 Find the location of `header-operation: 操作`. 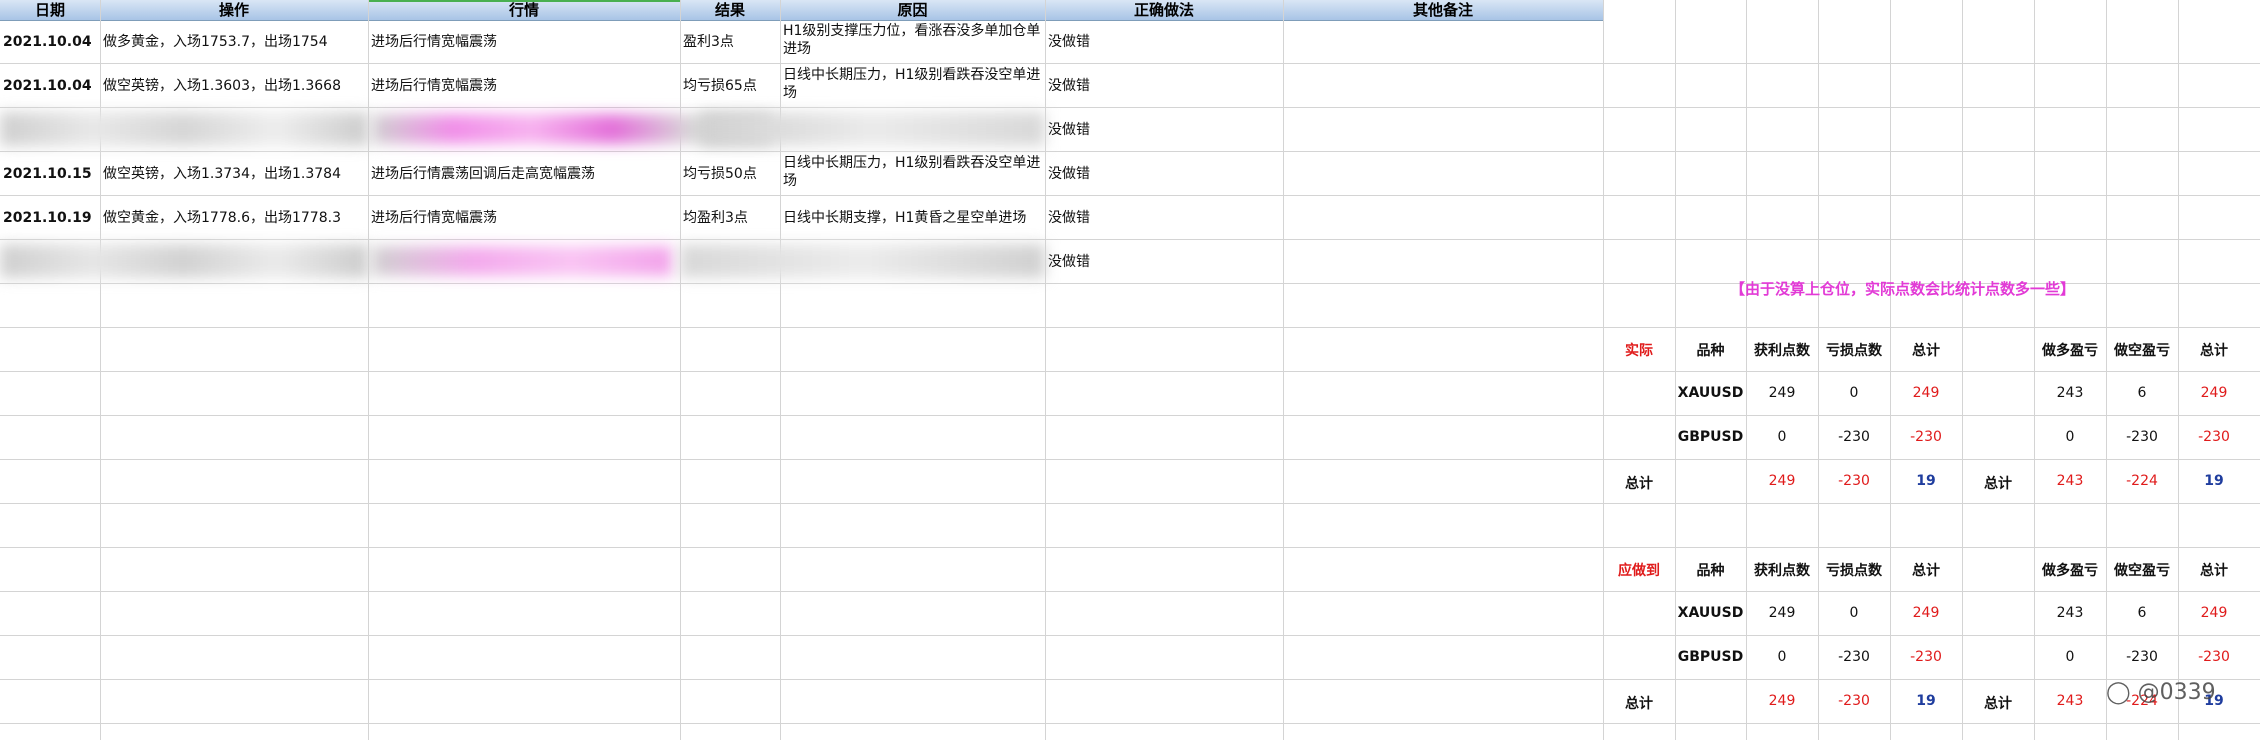

header-operation: 操作 is located at coordinates (234, 10).